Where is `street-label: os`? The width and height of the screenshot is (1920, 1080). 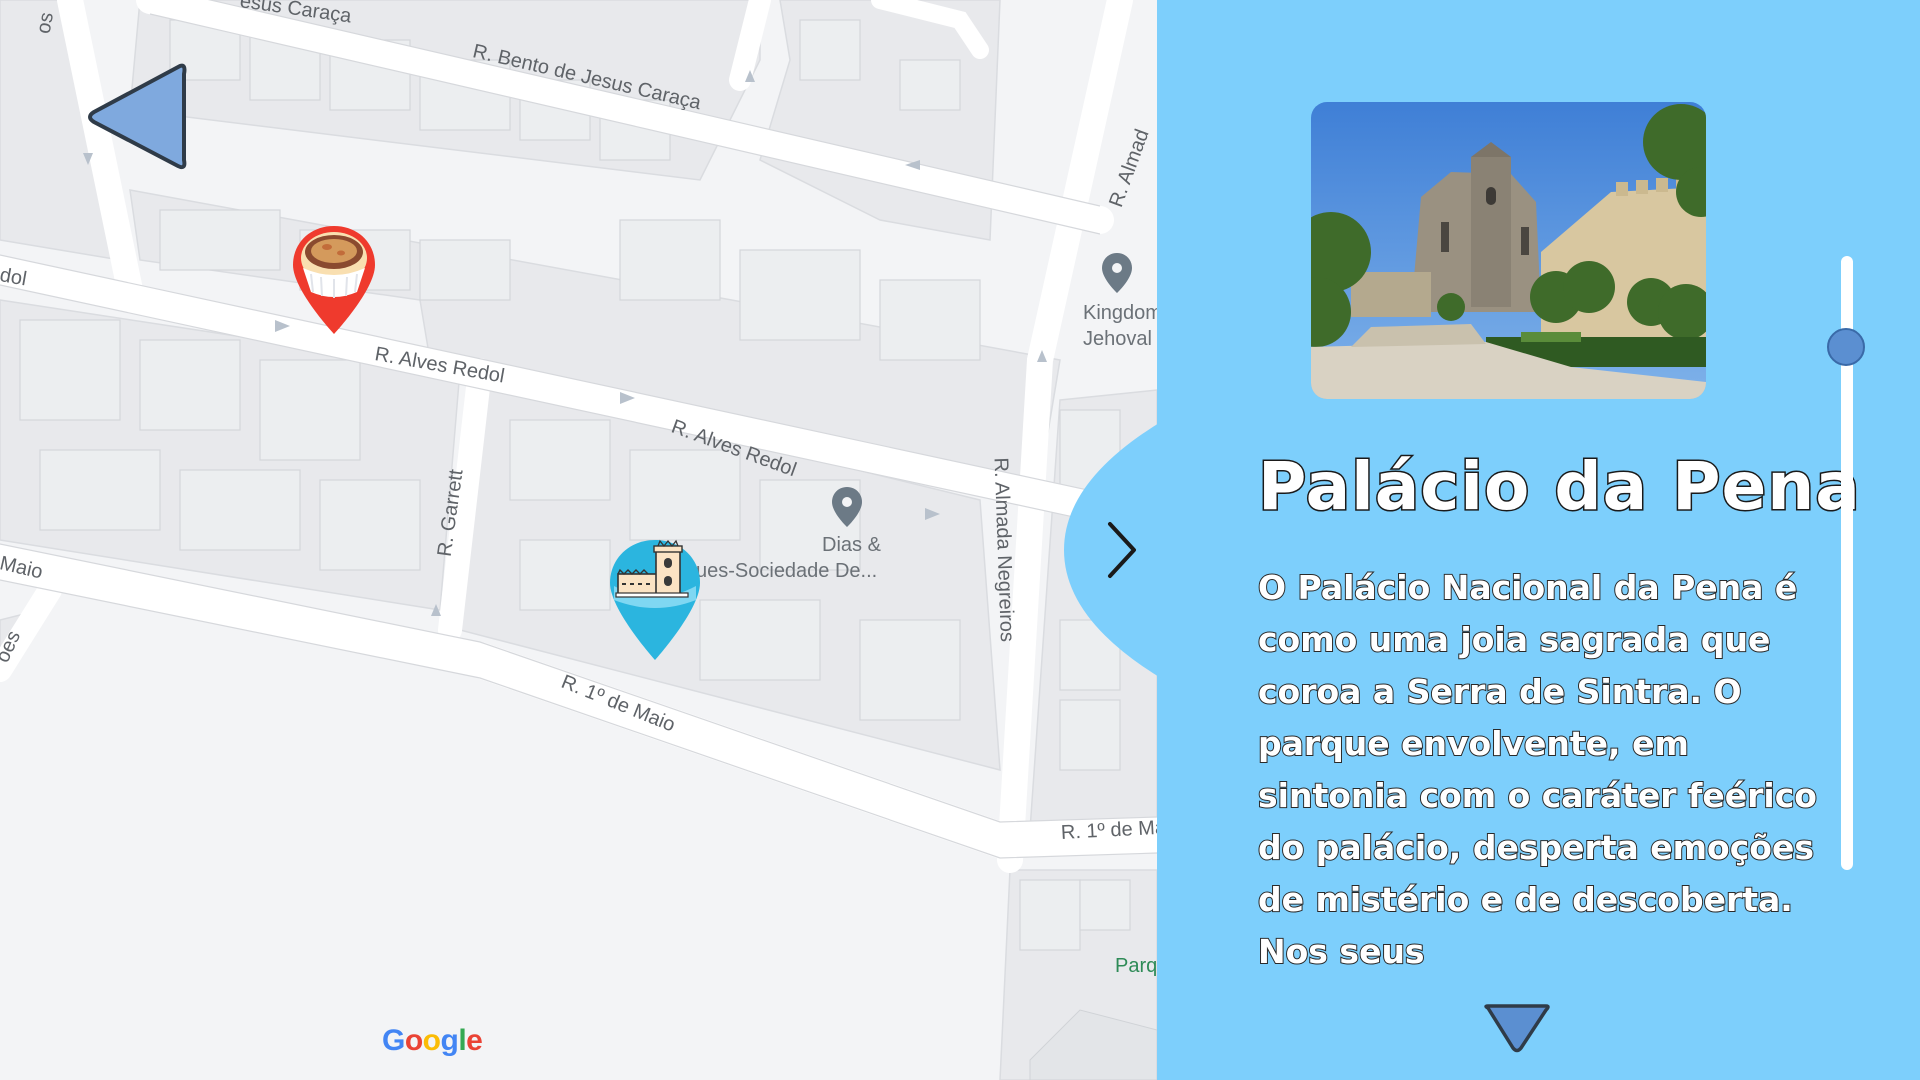
street-label: os is located at coordinates (45, 23).